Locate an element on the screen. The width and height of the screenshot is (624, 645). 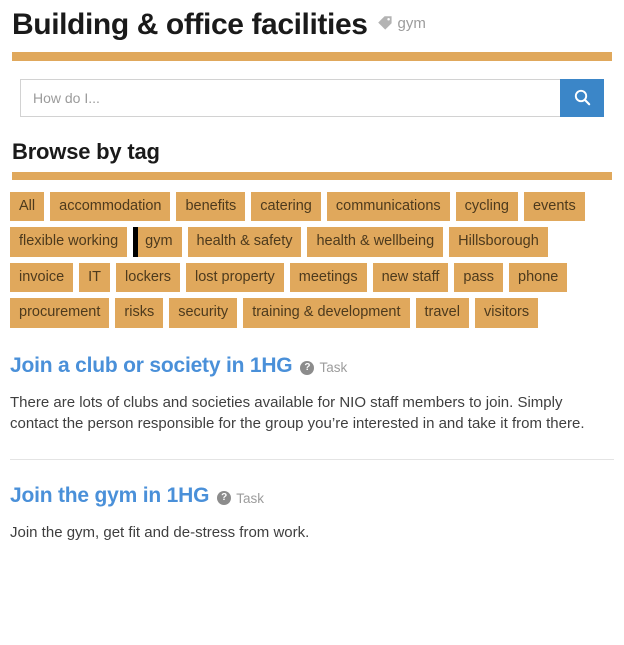
tag-lockers: lockers is located at coordinates (148, 277).